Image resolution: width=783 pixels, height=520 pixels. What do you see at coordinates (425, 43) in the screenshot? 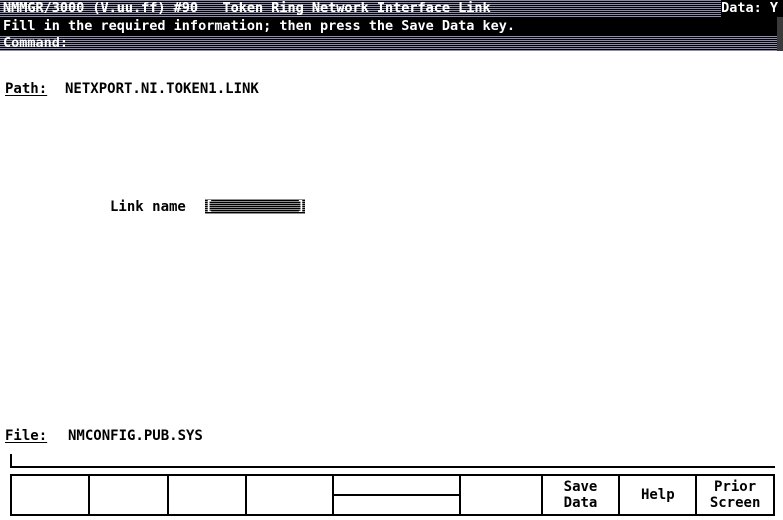
I see `command-input` at bounding box center [425, 43].